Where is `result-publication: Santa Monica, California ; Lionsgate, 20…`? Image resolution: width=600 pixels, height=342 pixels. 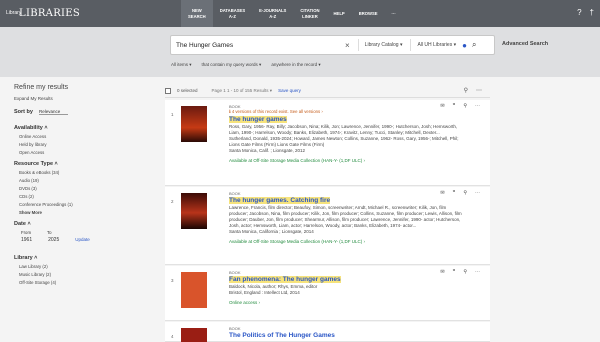
result-publication: Santa Monica, California ; Lionsgate, 20… is located at coordinates (271, 232).